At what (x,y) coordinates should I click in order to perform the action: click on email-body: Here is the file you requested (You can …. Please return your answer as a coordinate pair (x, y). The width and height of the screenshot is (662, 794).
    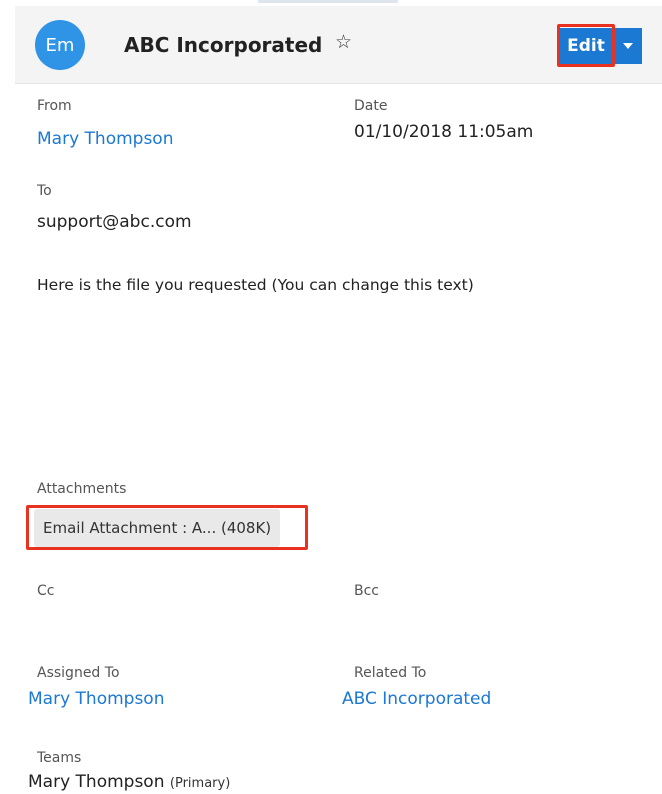
    Looking at the image, I should click on (255, 285).